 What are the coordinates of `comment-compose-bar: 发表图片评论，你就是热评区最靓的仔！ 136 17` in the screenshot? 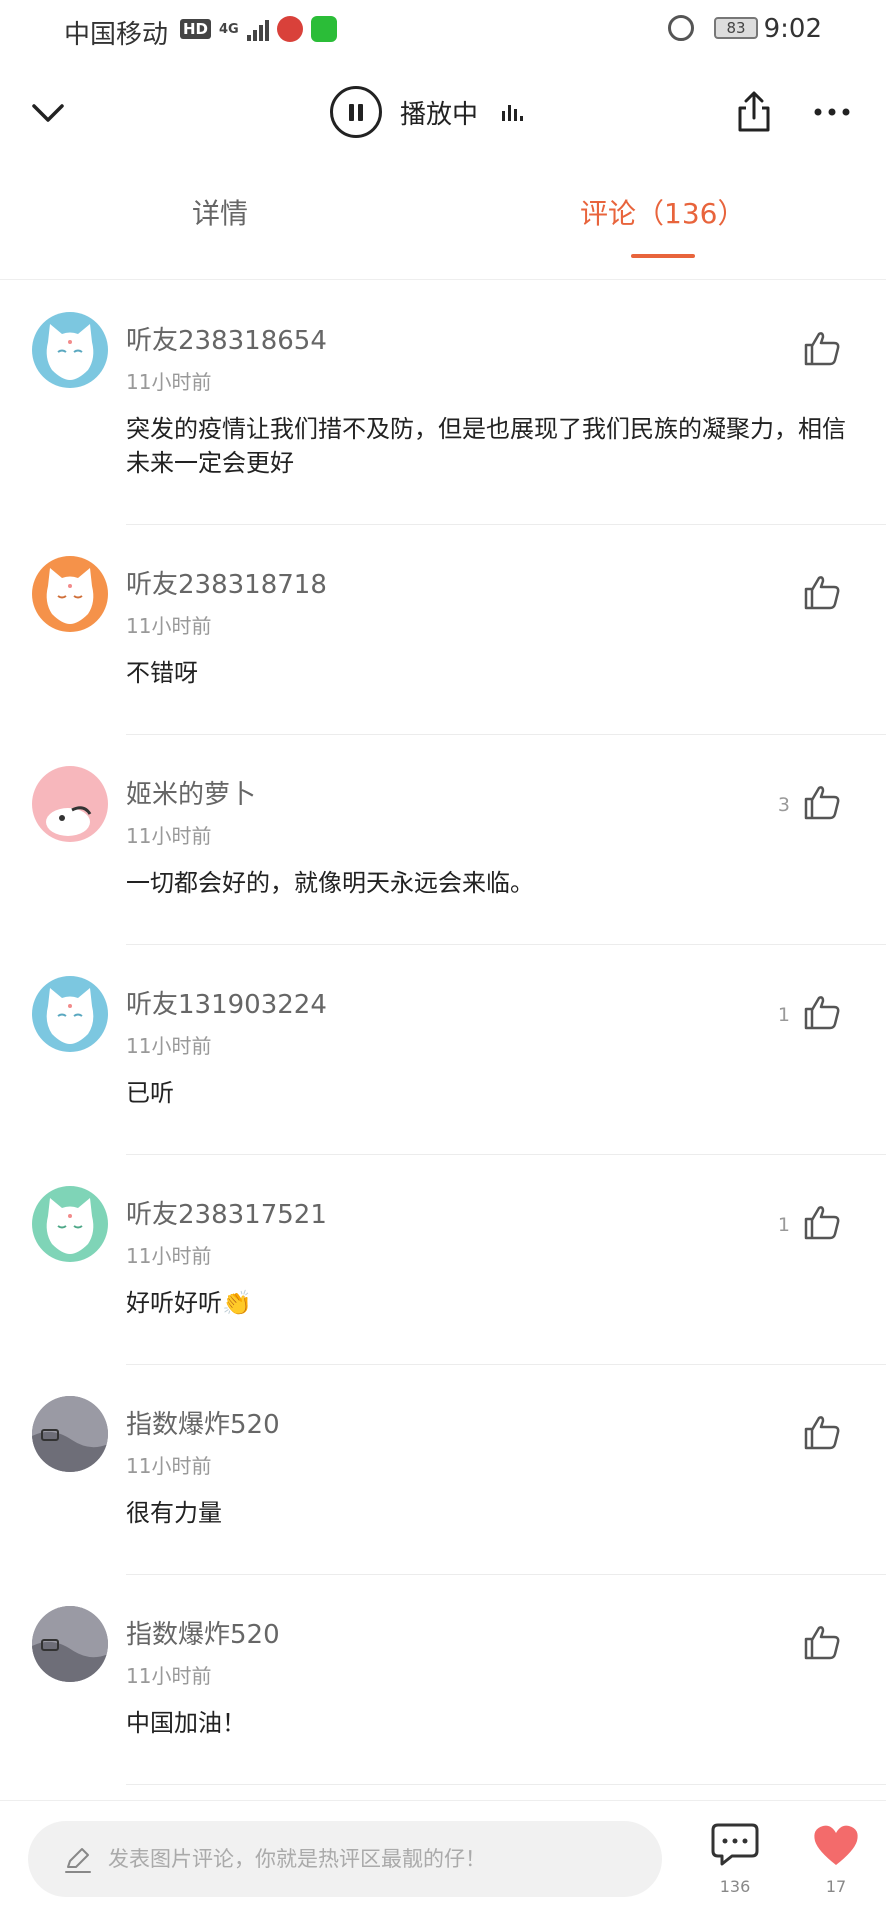 It's located at (443, 1860).